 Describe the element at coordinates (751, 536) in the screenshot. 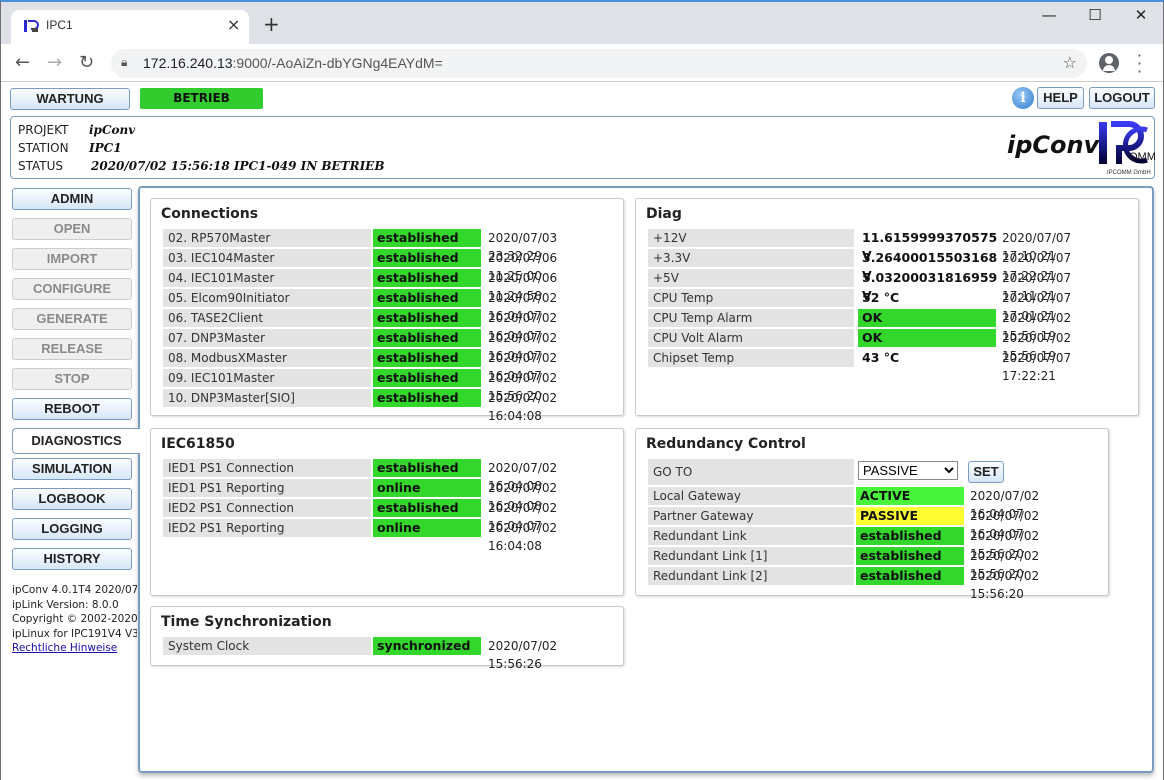

I see `row-label: Redundant Link` at that location.